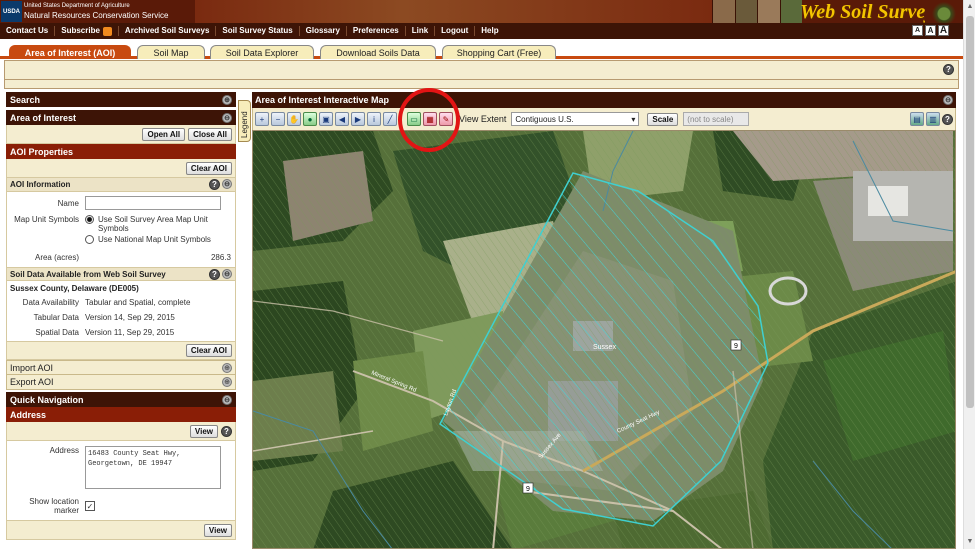 This screenshot has width=975, height=549. Describe the element at coordinates (208, 168) in the screenshot. I see `clear-aoi-button: Clear AOI` at that location.